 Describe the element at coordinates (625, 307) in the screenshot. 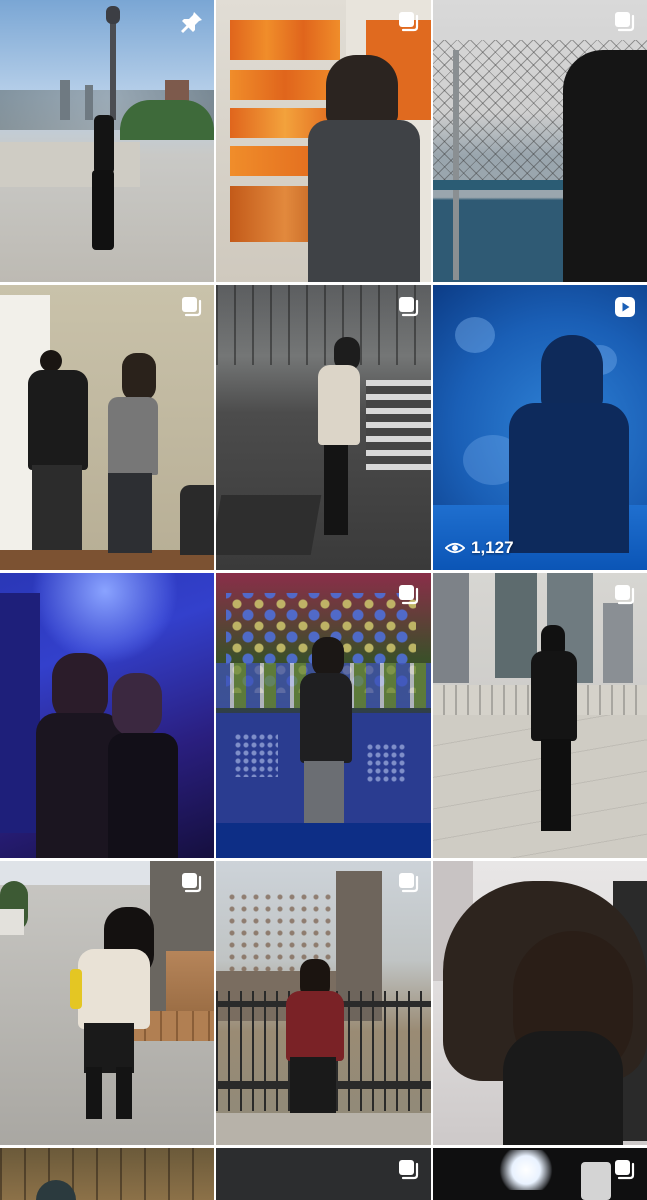

I see `reel-icon` at that location.